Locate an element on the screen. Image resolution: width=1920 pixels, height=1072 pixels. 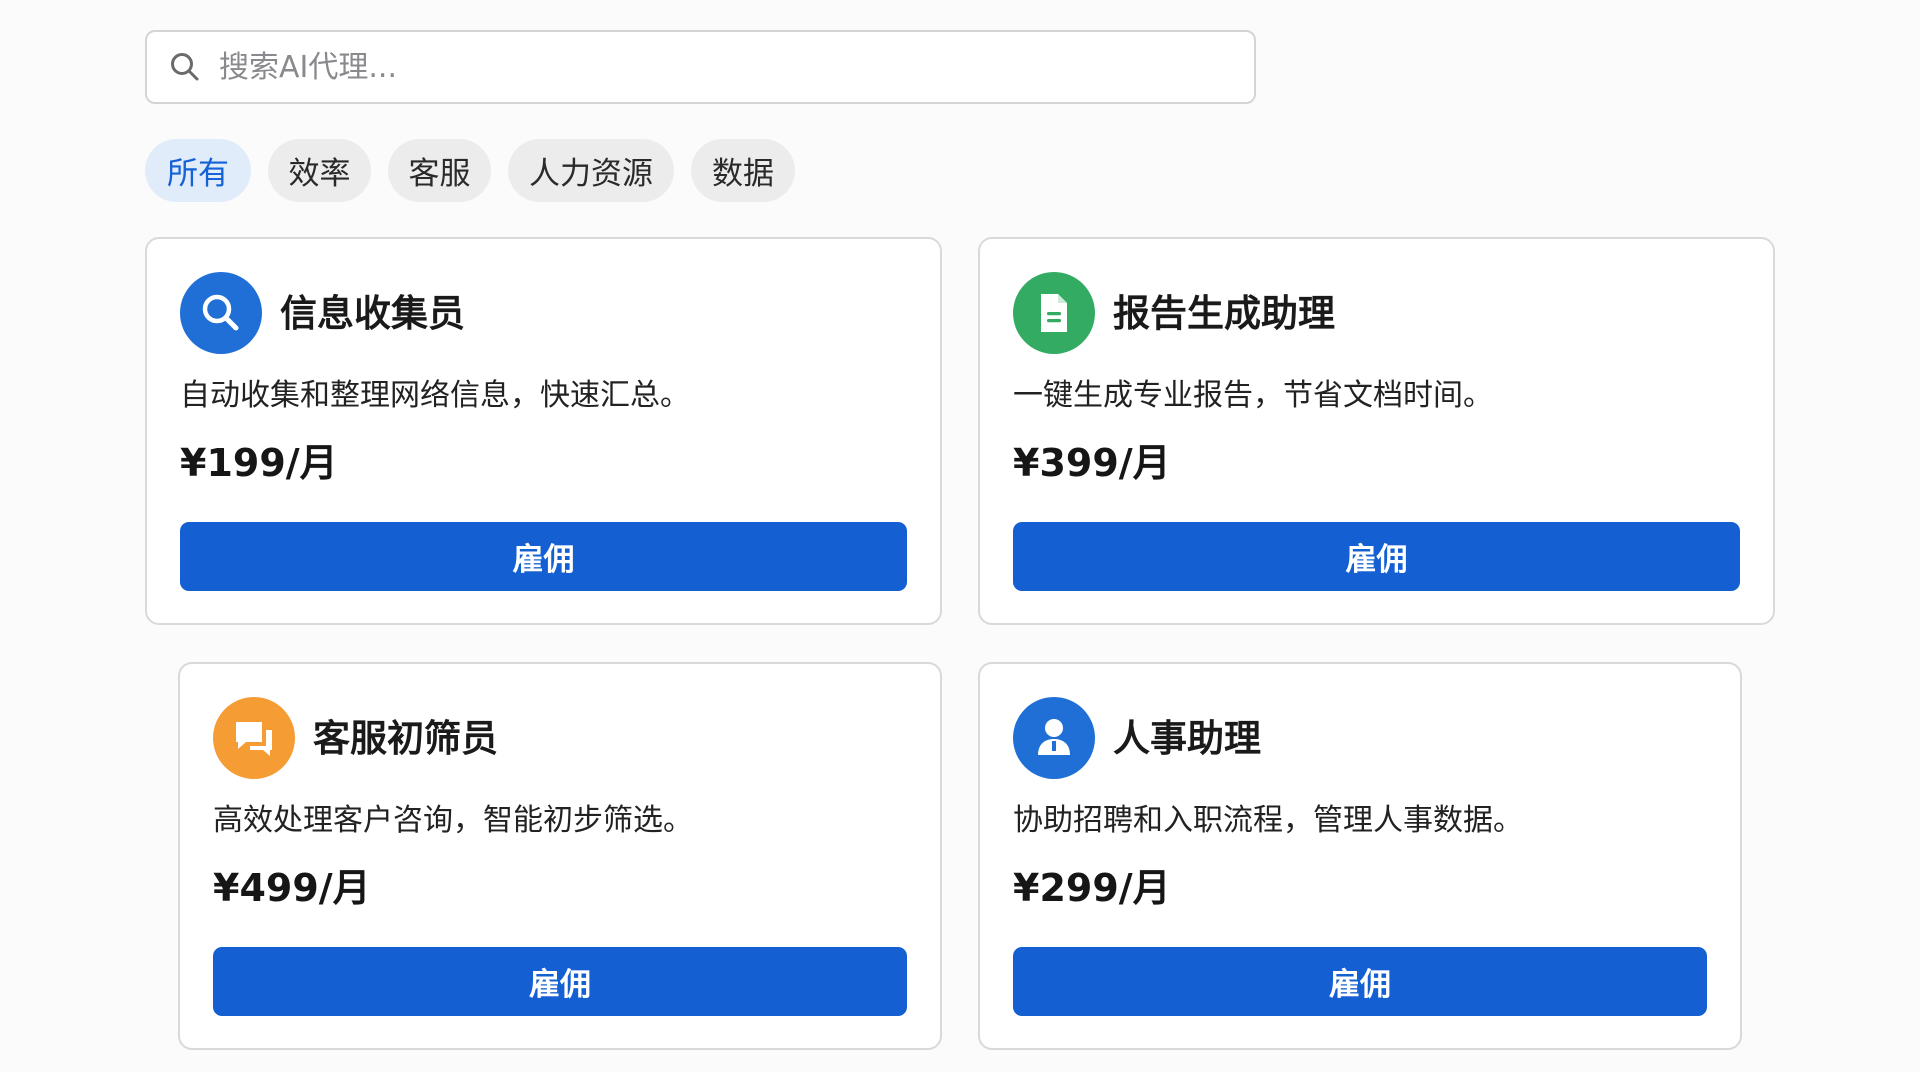
agent-price: ¥299/月 is located at coordinates (1092, 888).